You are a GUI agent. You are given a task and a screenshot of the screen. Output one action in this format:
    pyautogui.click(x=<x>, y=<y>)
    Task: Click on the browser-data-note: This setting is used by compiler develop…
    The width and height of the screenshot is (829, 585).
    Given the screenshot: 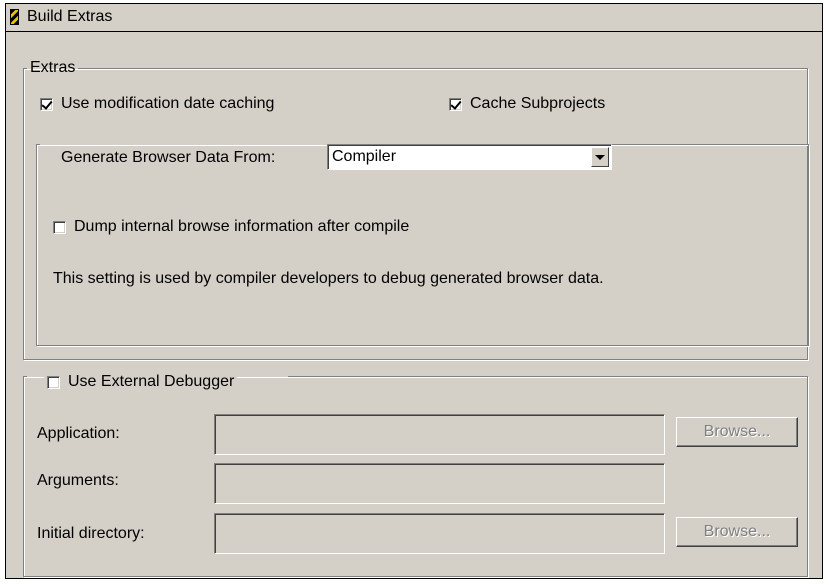 What is the action you would take?
    pyautogui.click(x=328, y=278)
    